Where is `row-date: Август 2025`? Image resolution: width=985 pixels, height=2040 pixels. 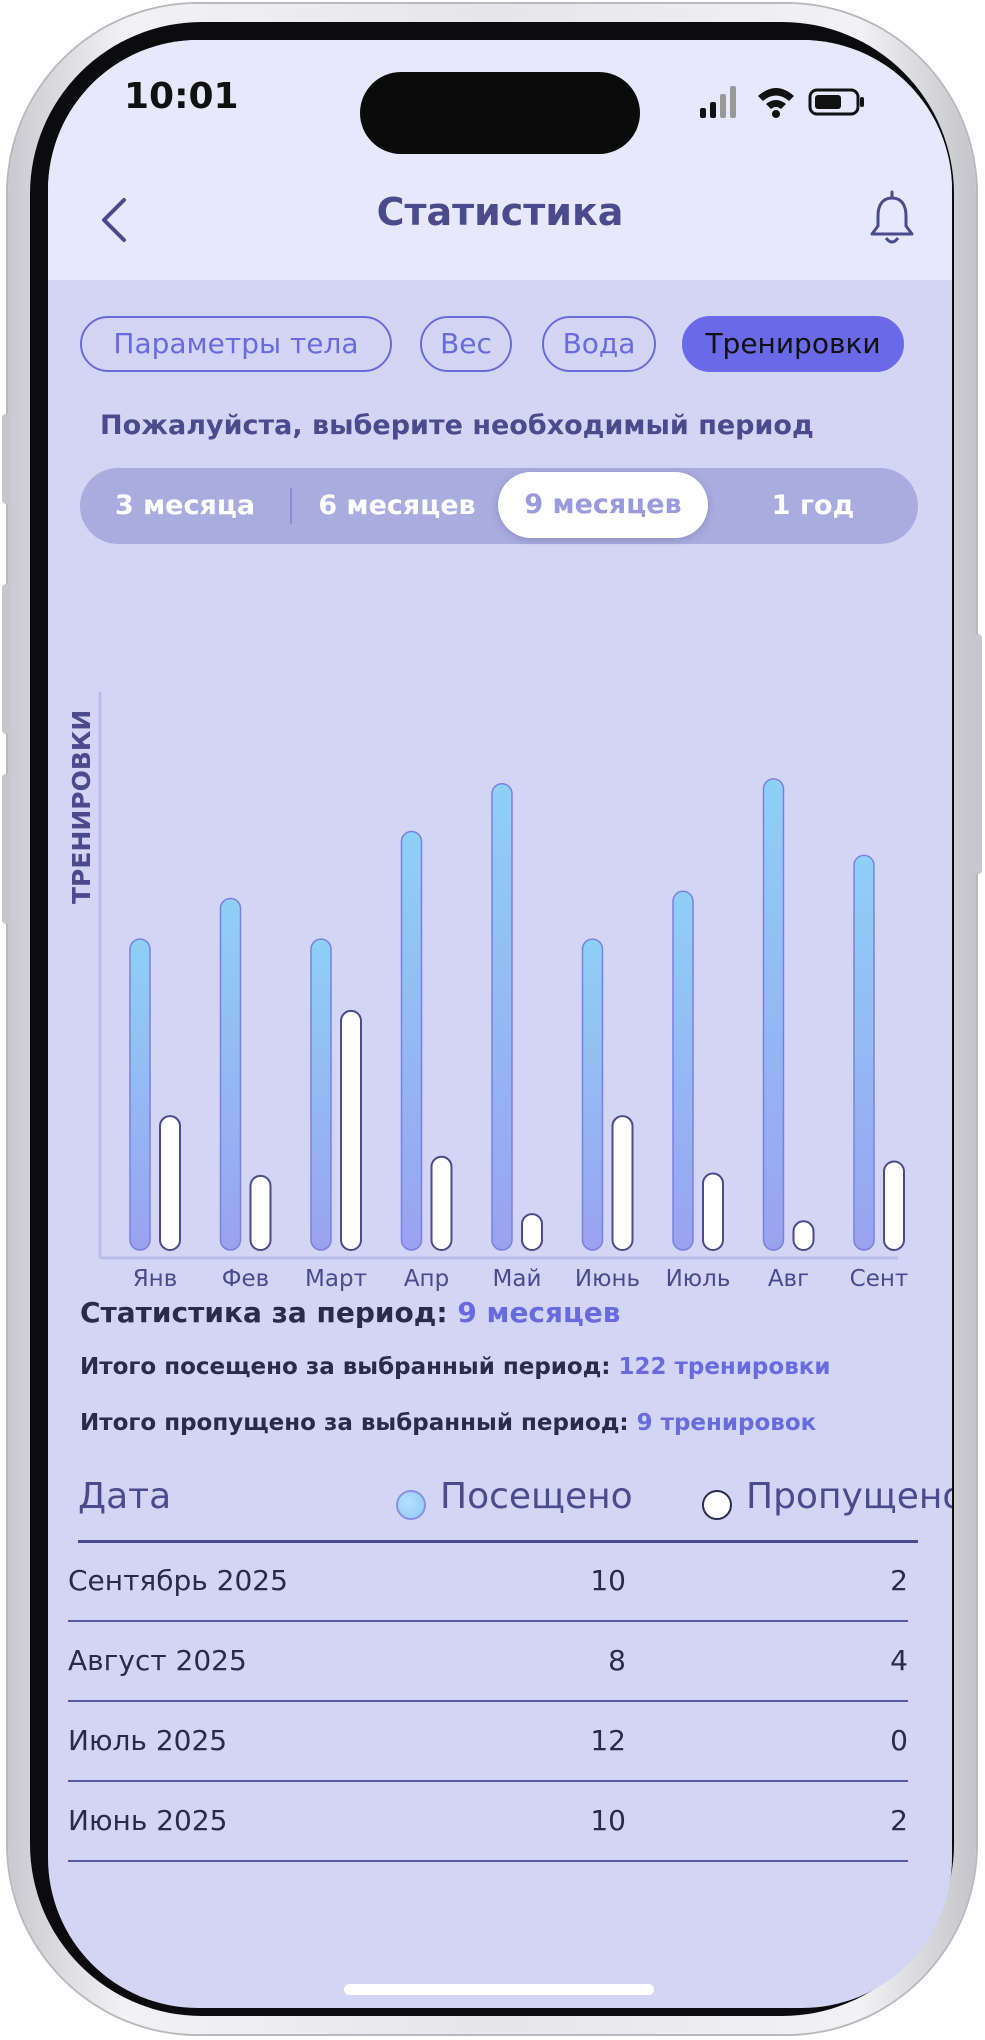
row-date: Август 2025 is located at coordinates (157, 1660).